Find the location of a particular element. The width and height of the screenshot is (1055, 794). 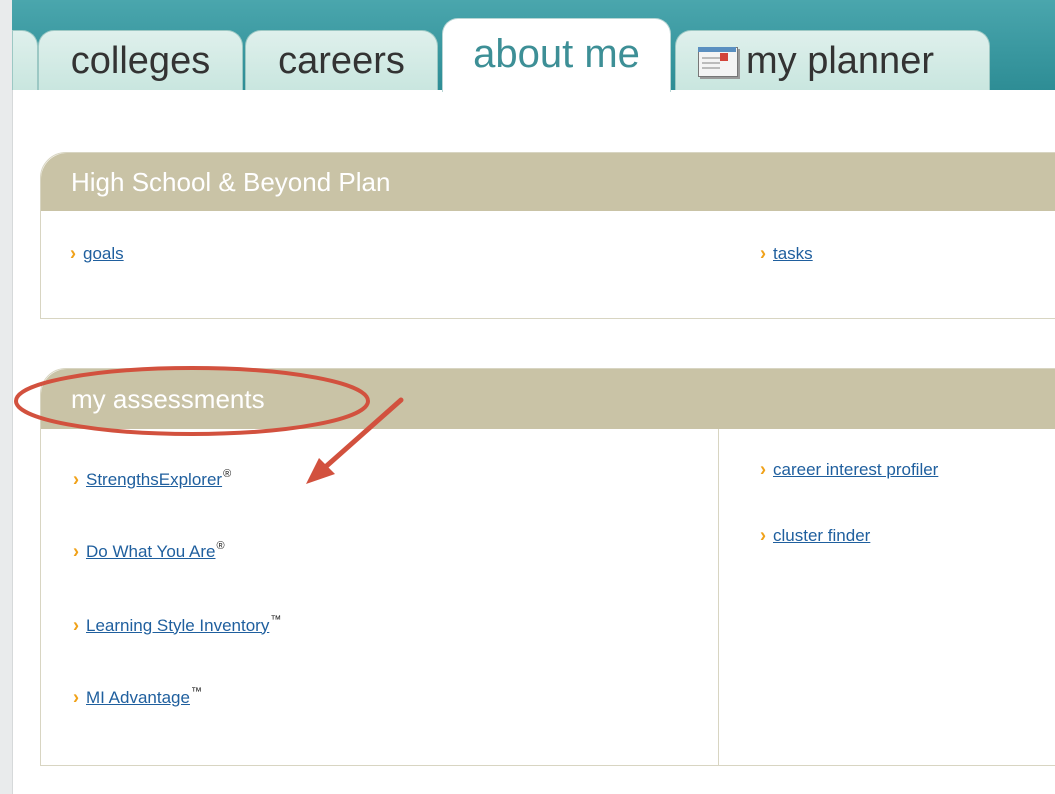

mi-advantage-link-item: › MI Advantage ™ is located at coordinates (137, 696).